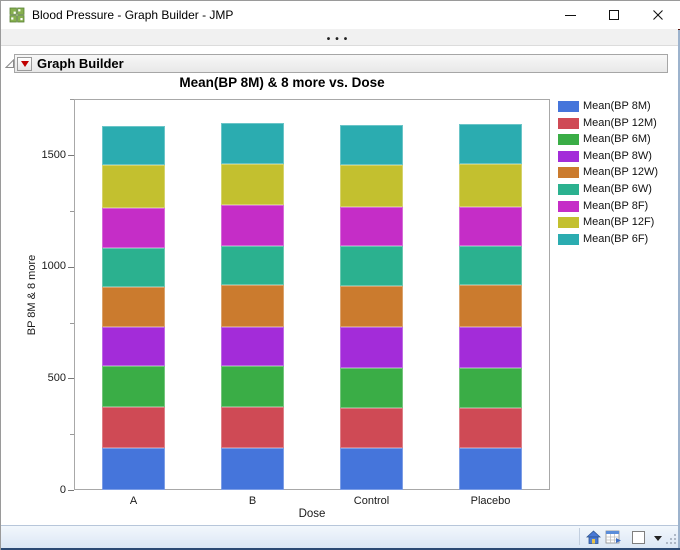 The height and width of the screenshot is (550, 680). I want to click on toolbar-strip: •••, so click(339, 37).